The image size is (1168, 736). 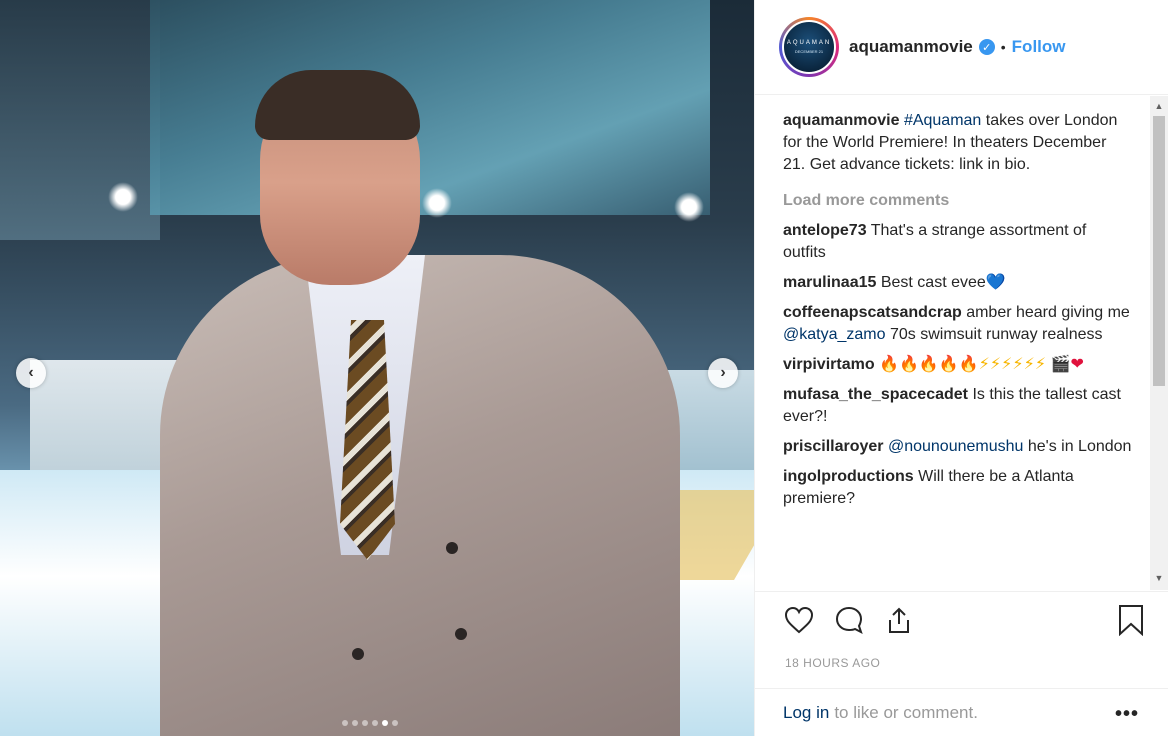 What do you see at coordinates (385, 723) in the screenshot?
I see `carousel-dot-active` at bounding box center [385, 723].